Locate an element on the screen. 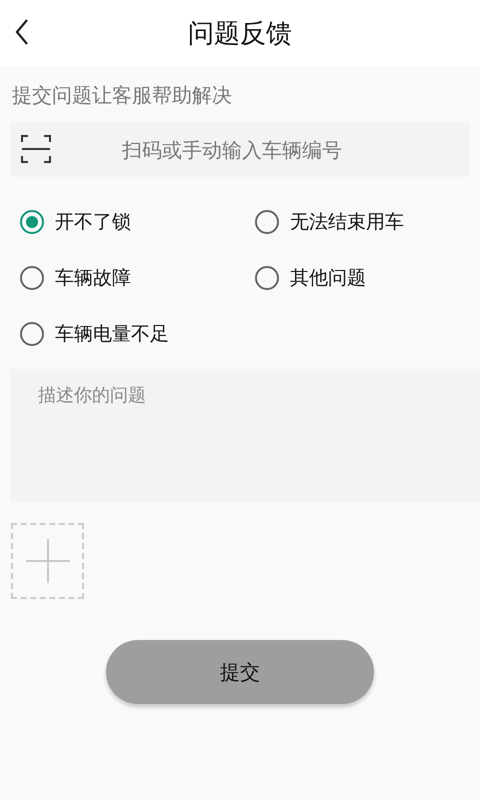 The width and height of the screenshot is (480, 800). issue-radio-option: 无法结束用车 is located at coordinates (367, 222).